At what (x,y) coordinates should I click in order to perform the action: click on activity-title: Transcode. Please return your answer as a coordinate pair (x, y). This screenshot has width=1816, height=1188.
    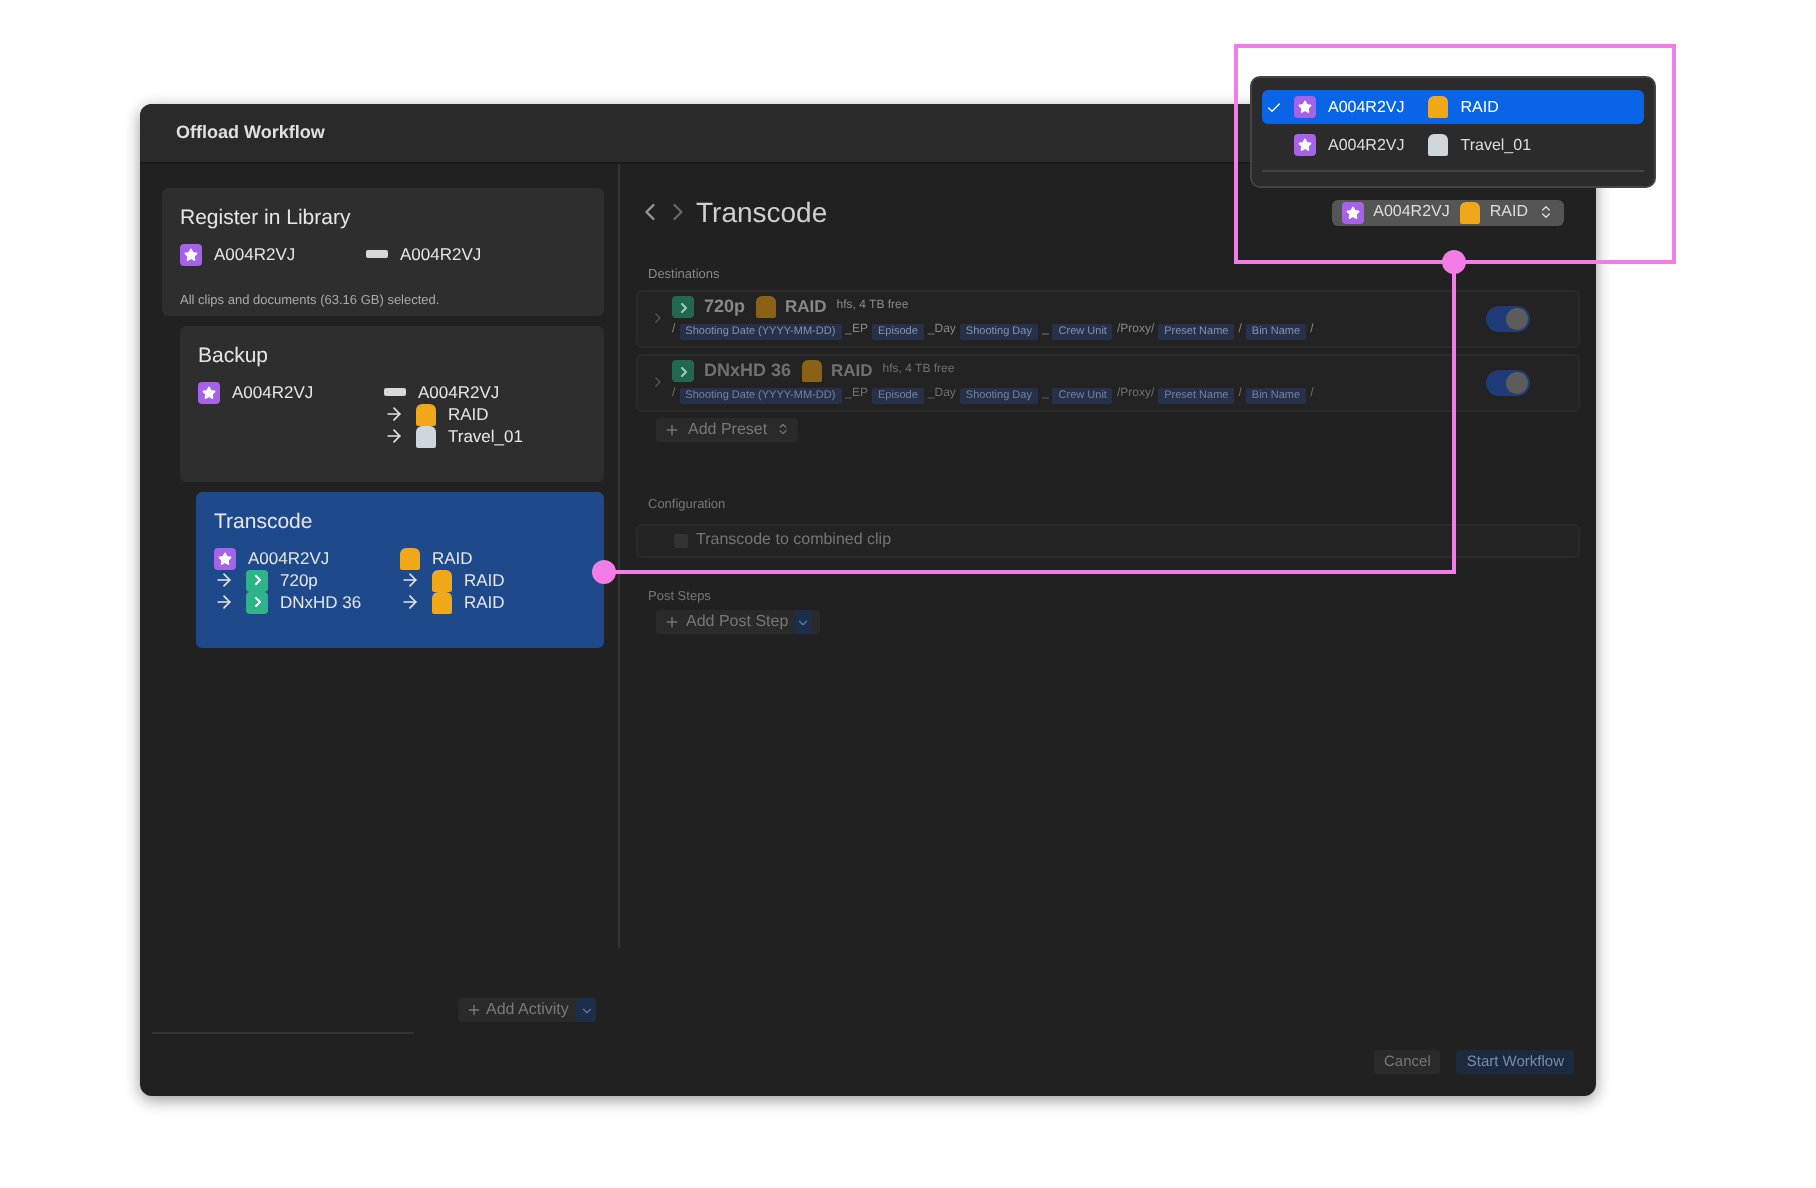
    Looking at the image, I should click on (264, 523).